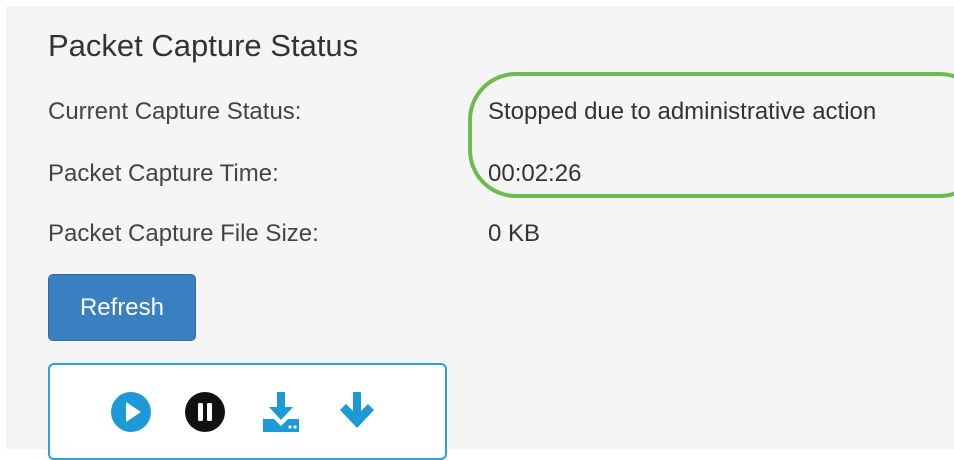 The height and width of the screenshot is (460, 954). I want to click on pause-icon, so click(205, 412).